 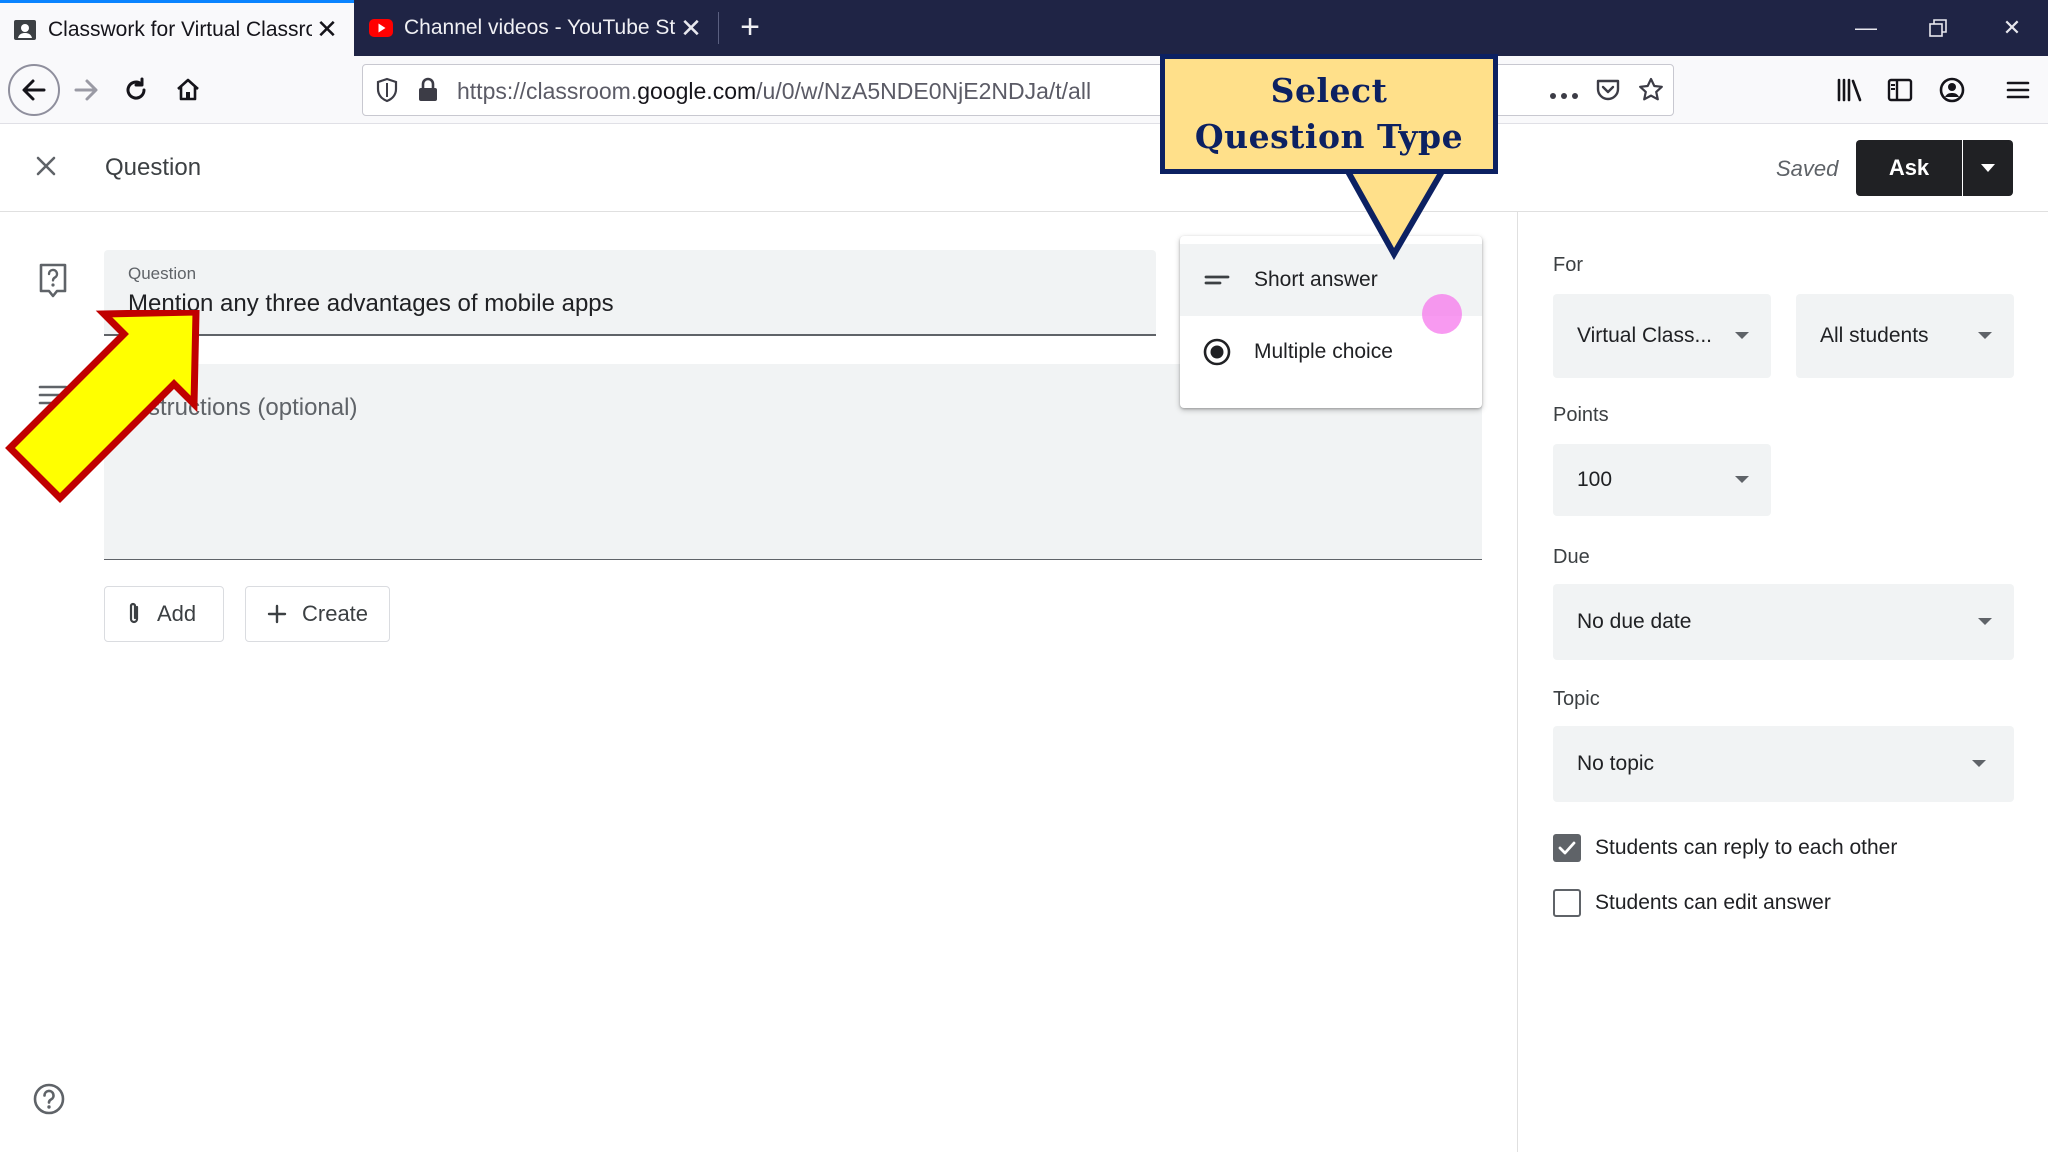 I want to click on create-button: Create, so click(x=317, y=614).